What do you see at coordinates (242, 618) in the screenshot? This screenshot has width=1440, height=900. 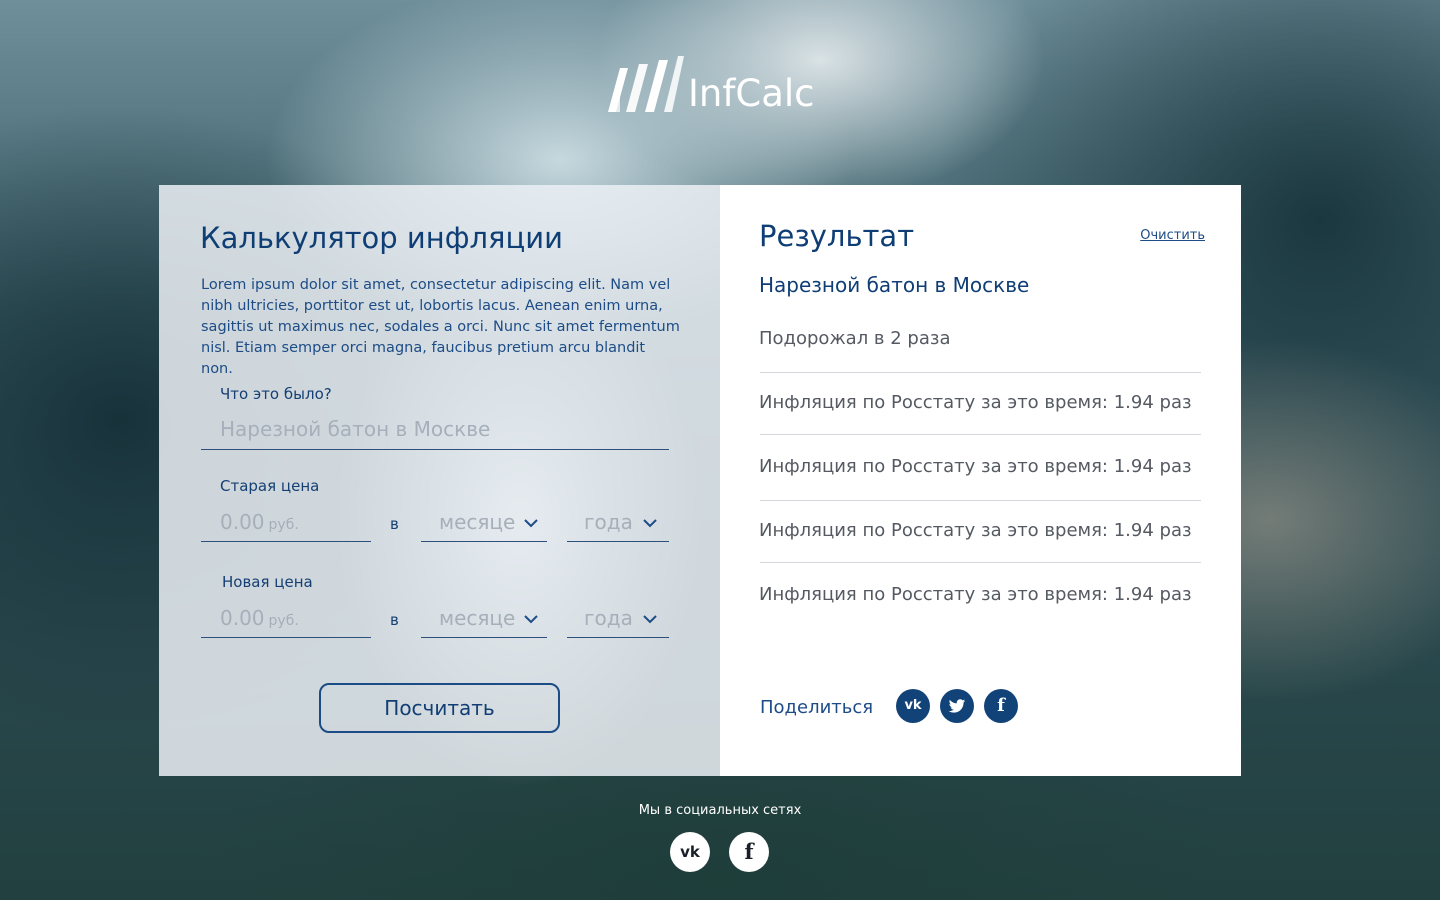 I see `new-price-value: 0.00` at bounding box center [242, 618].